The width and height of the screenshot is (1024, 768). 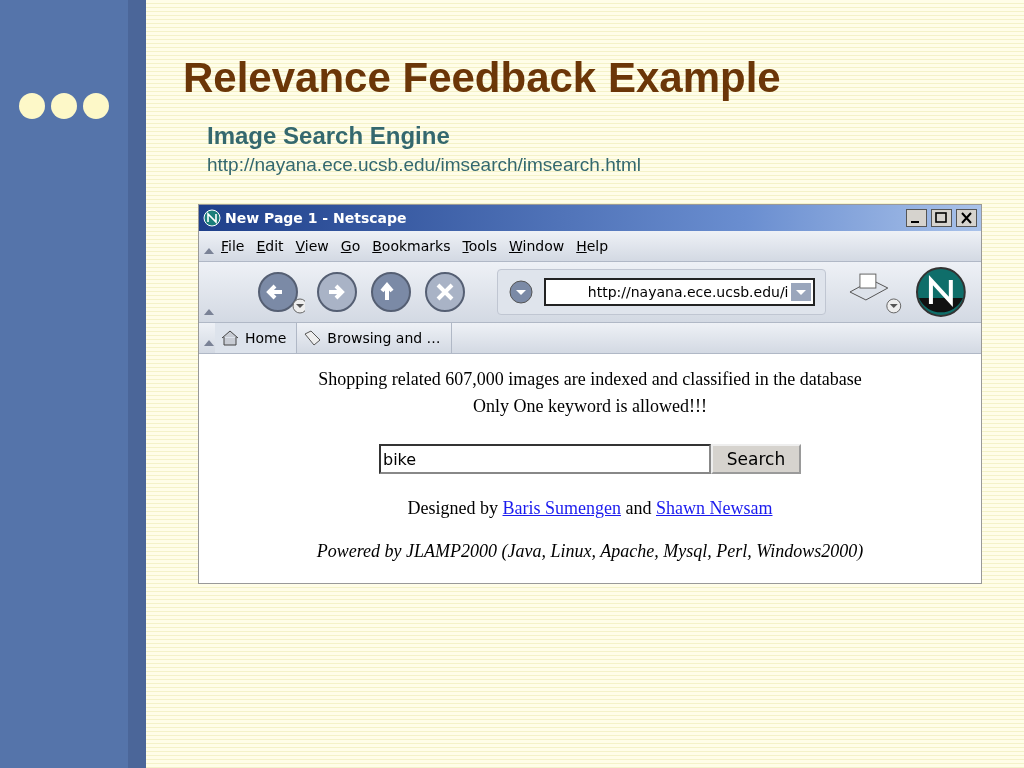 I want to click on bookmark-item: Home, so click(x=256, y=338).